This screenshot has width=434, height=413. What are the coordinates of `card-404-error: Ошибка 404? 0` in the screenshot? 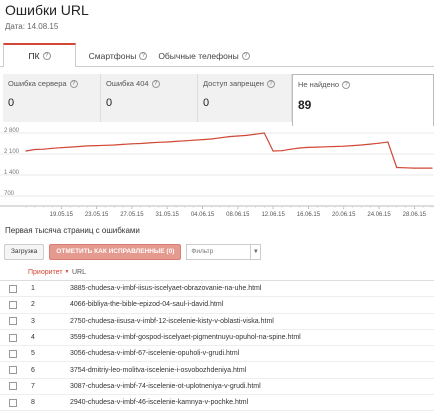 It's located at (149, 98).